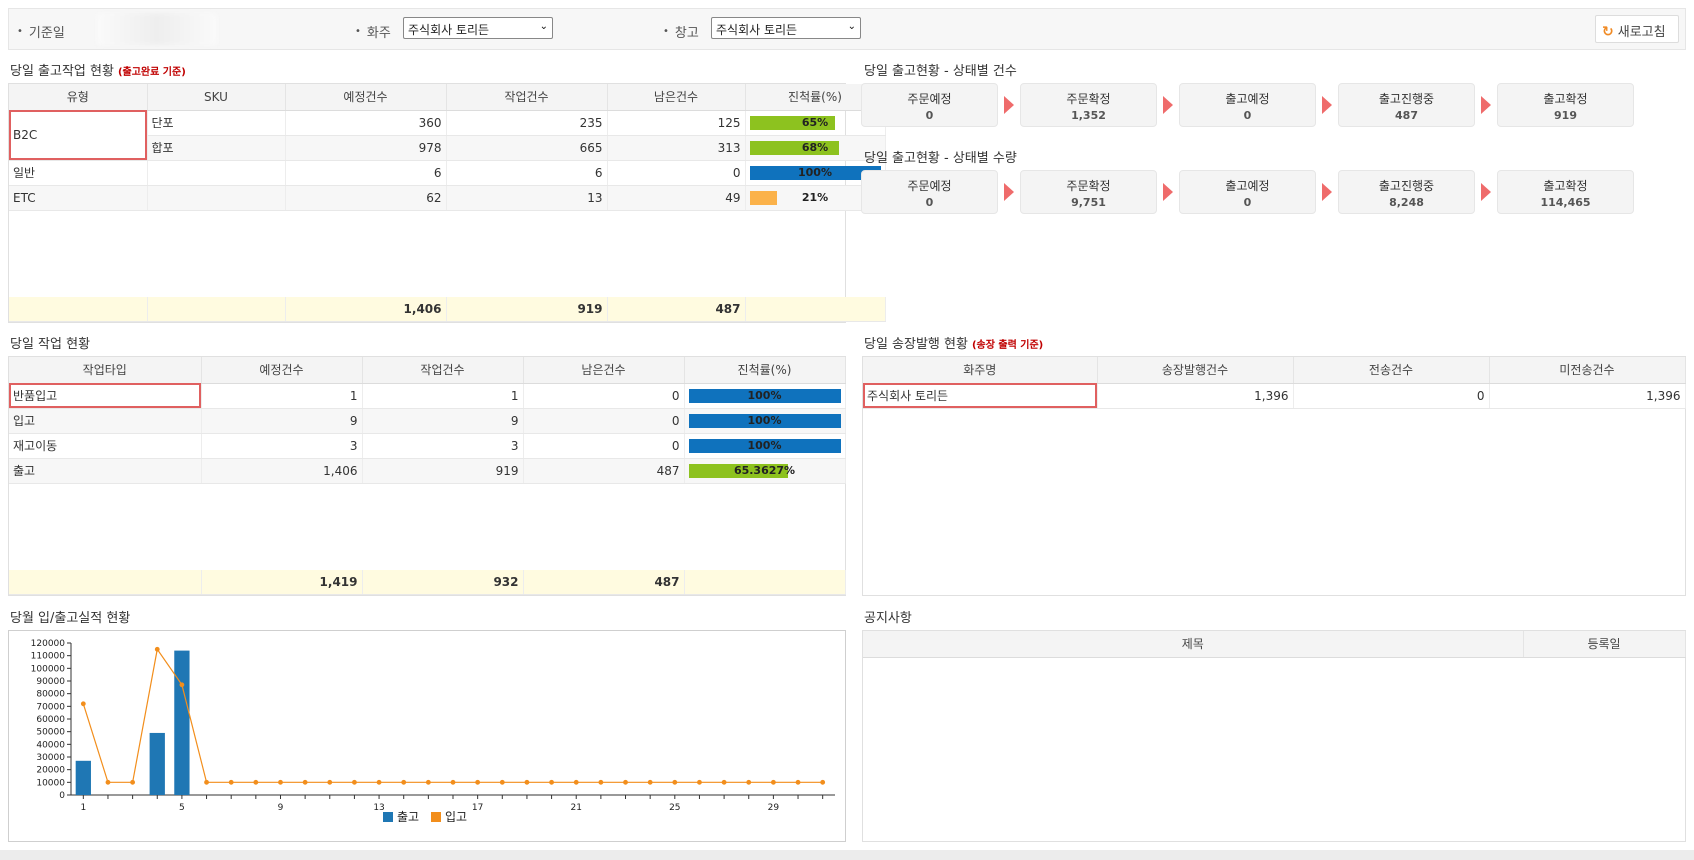 This screenshot has height=860, width=1694. Describe the element at coordinates (216, 97) in the screenshot. I see `col-header: SKU` at that location.